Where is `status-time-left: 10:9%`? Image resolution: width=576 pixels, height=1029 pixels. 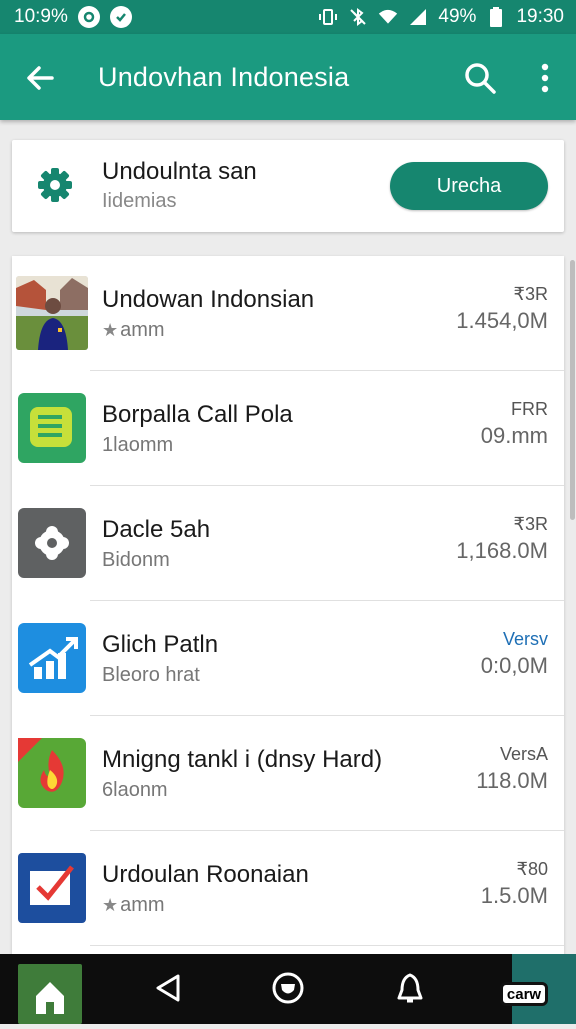 status-time-left: 10:9% is located at coordinates (41, 16).